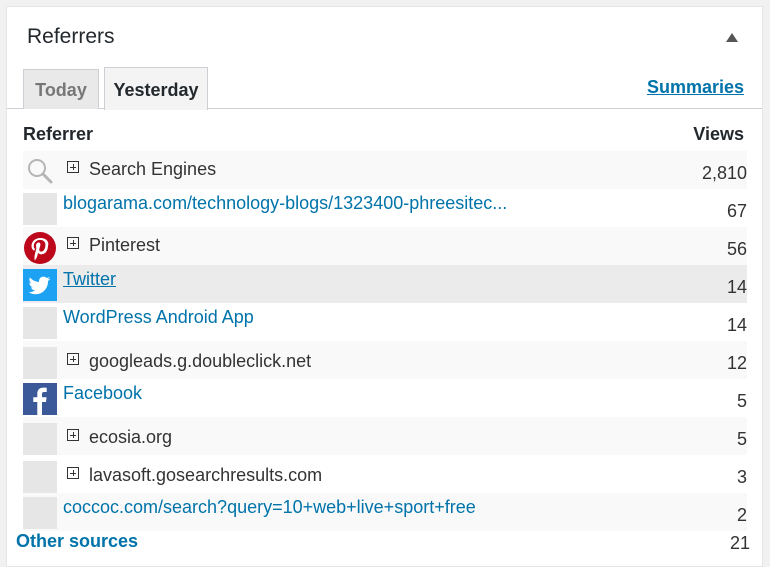  What do you see at coordinates (736, 211) in the screenshot?
I see `views-count: 67` at bounding box center [736, 211].